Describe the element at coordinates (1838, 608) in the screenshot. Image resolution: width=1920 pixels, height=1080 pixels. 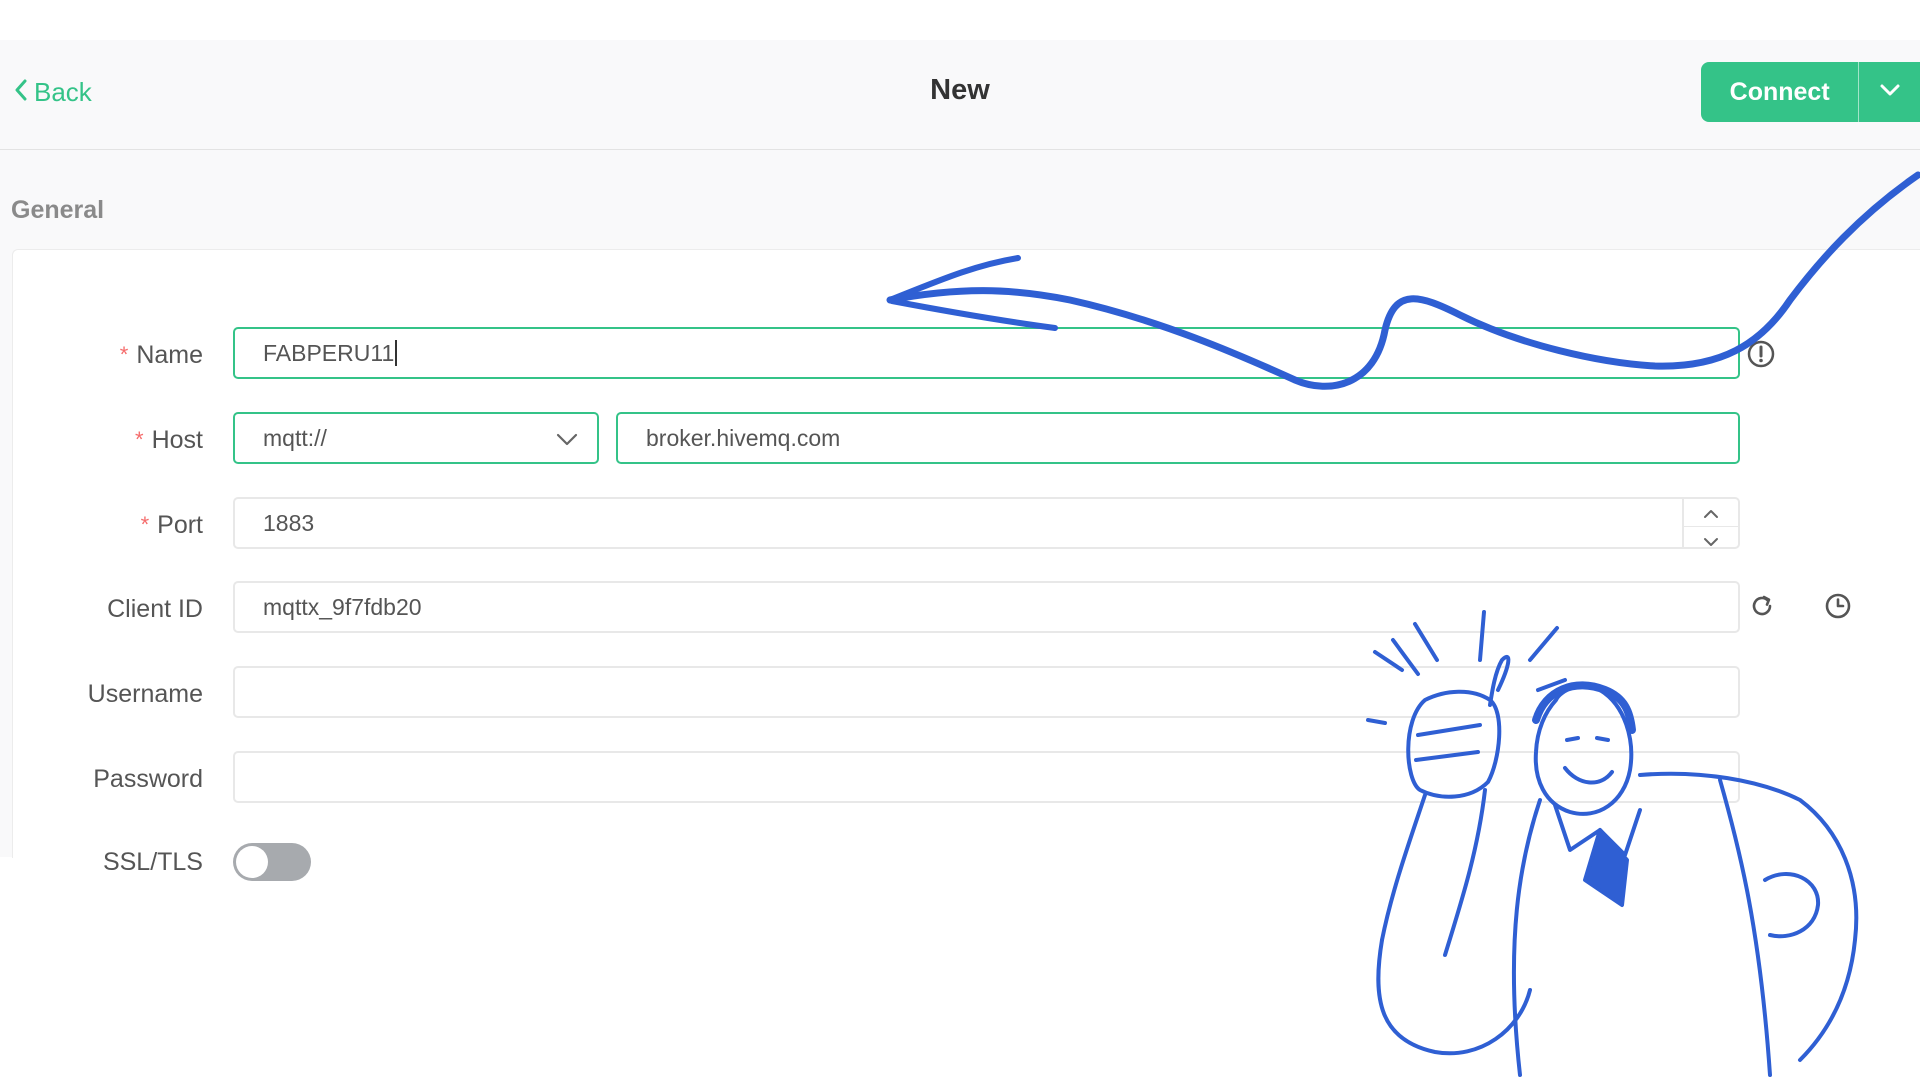
I see `clock-icon` at that location.